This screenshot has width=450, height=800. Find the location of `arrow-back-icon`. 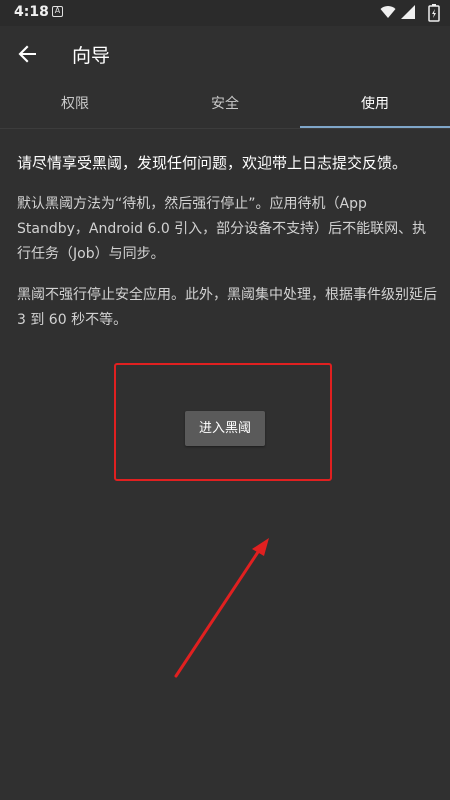

arrow-back-icon is located at coordinates (27, 54).